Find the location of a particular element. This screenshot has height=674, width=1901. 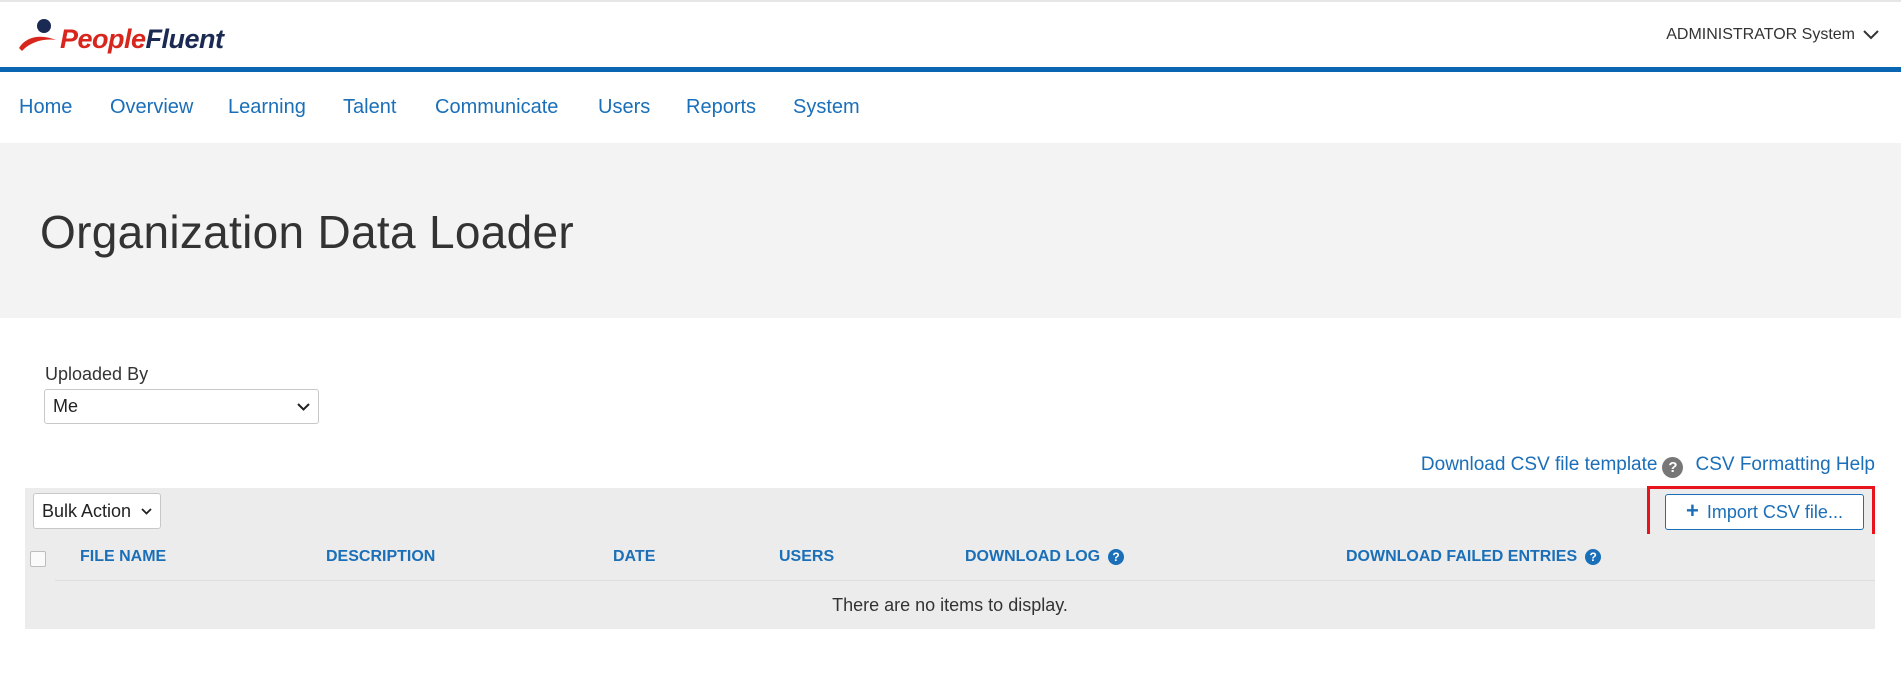

plus-icon: + is located at coordinates (1692, 510).